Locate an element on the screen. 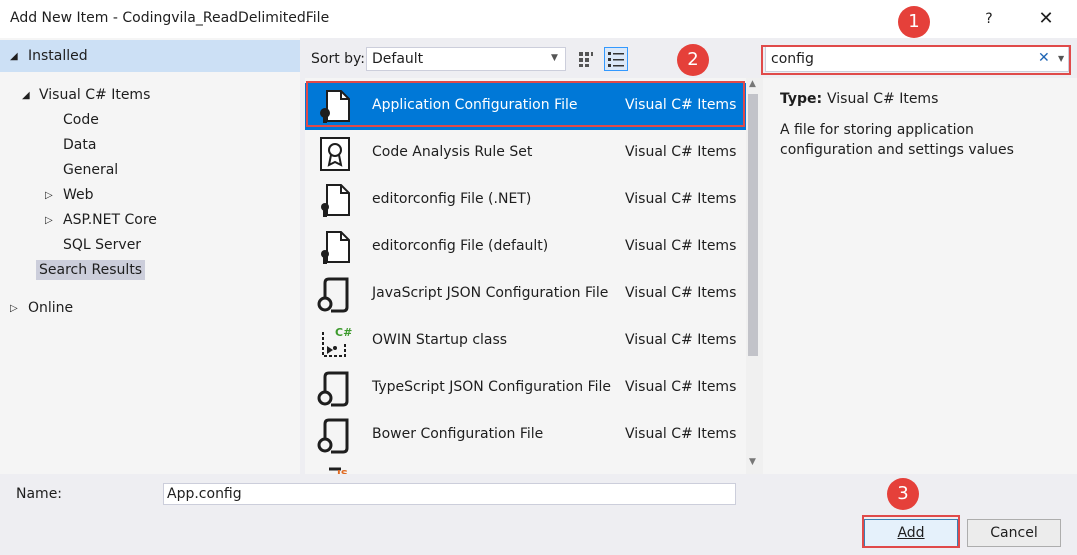  tree-item-aspnet-core: ASP.NET Core is located at coordinates (110, 220).